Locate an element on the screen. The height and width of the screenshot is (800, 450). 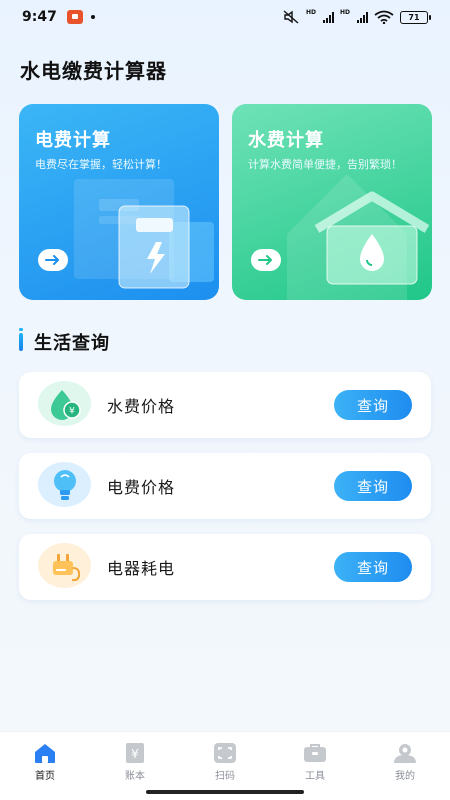
status-bar: 9:47 HD HD 71 is located at coordinates (225, 17).